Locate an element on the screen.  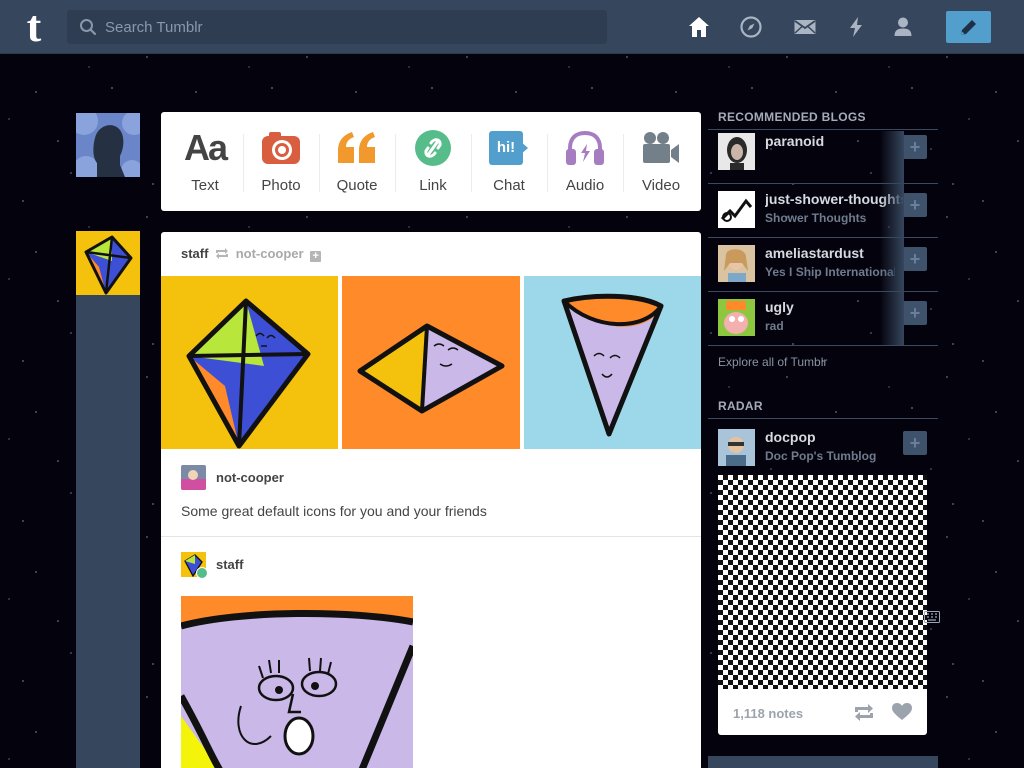
default-avatar-icon is located at coordinates (108, 145).